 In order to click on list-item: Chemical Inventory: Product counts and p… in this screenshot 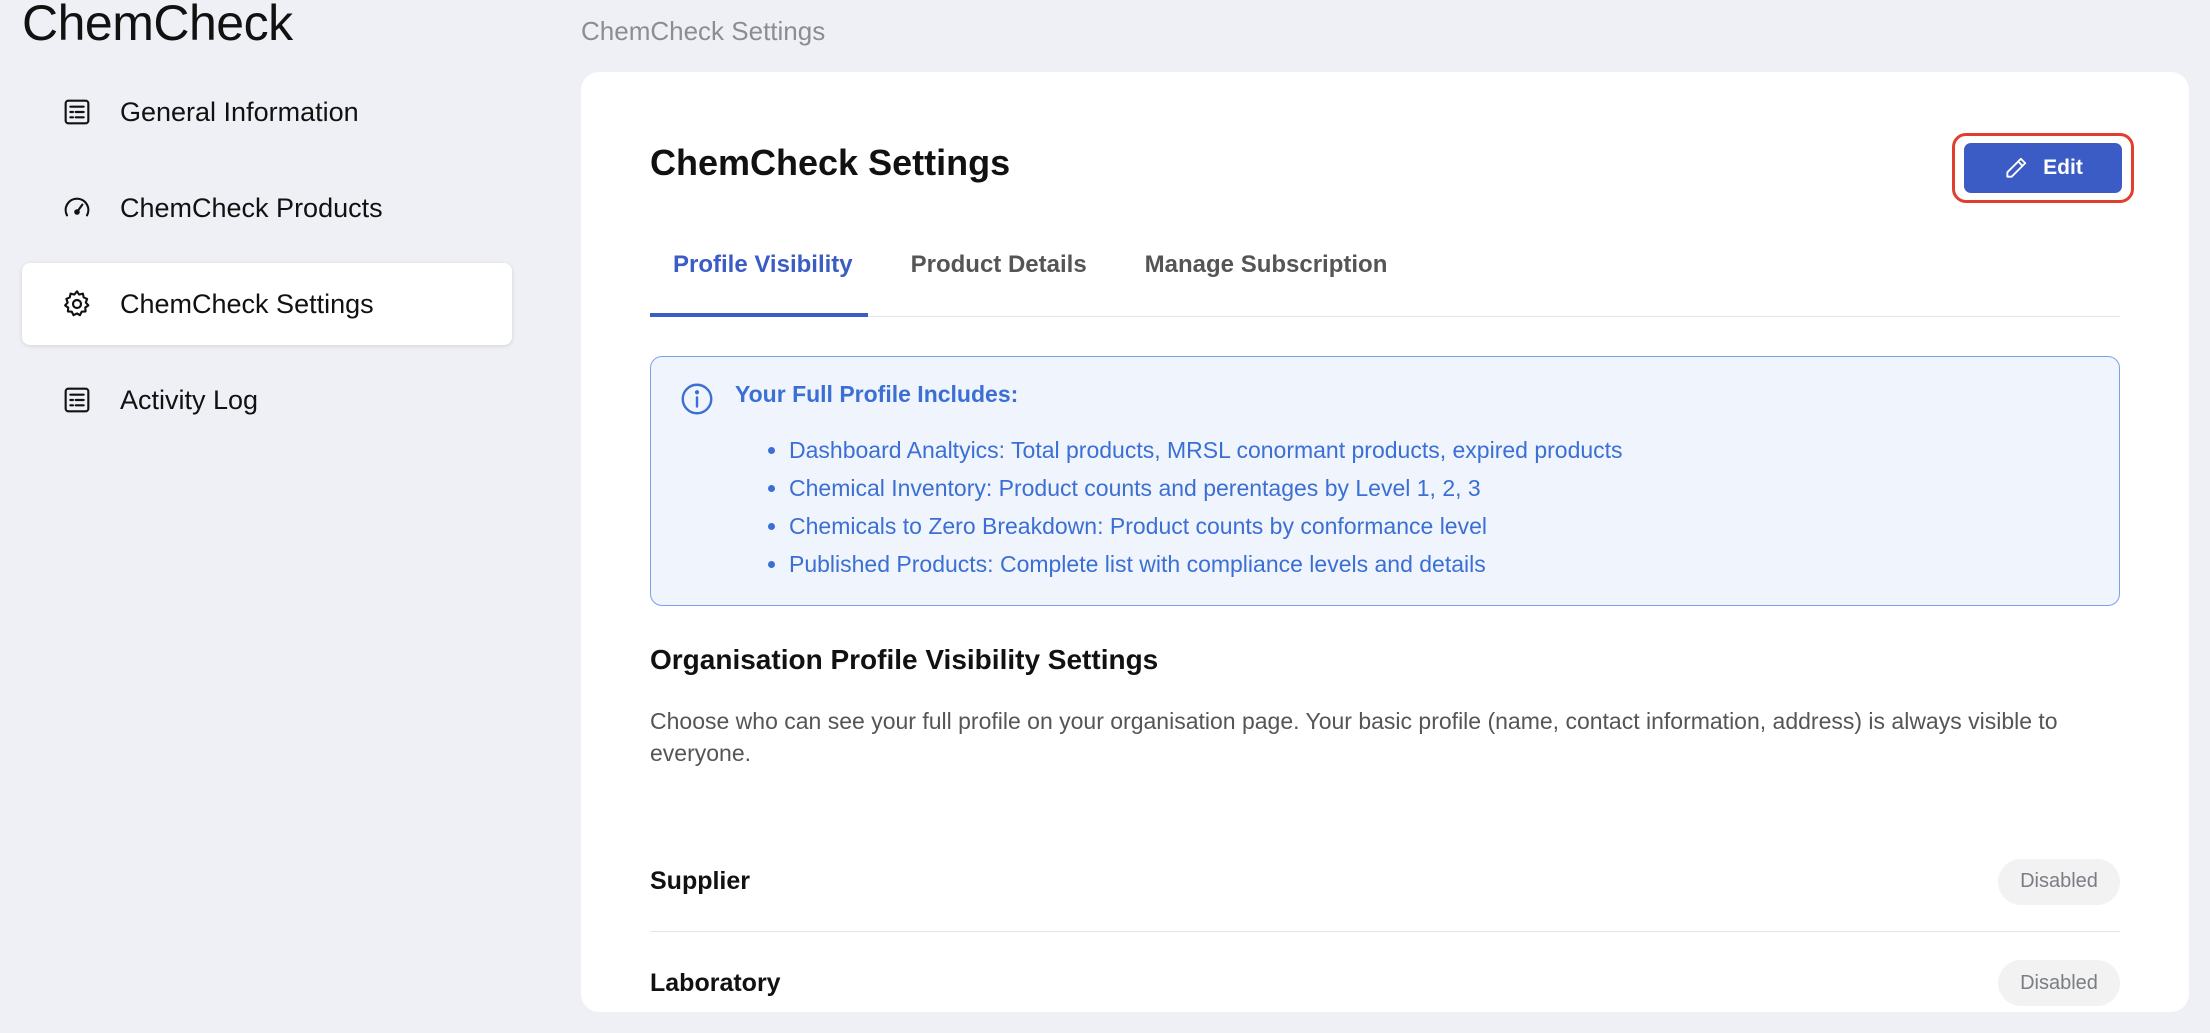, I will do `click(1206, 488)`.